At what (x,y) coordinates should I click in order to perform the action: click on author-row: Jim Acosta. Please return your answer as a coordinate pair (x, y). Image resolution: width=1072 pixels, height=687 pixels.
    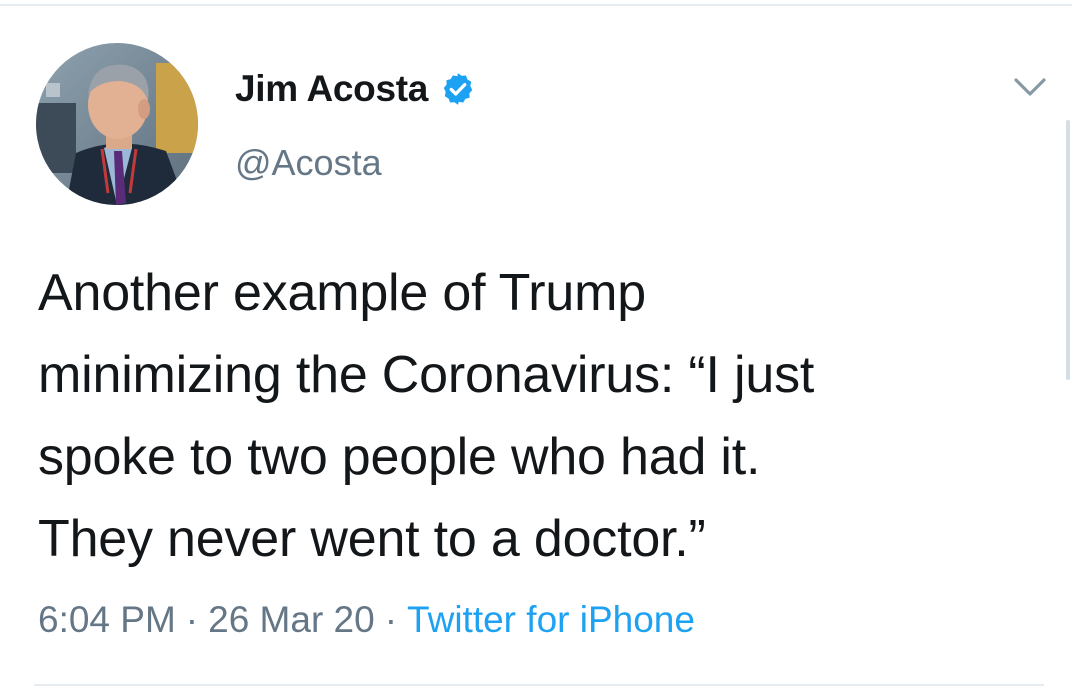
    Looking at the image, I should click on (355, 89).